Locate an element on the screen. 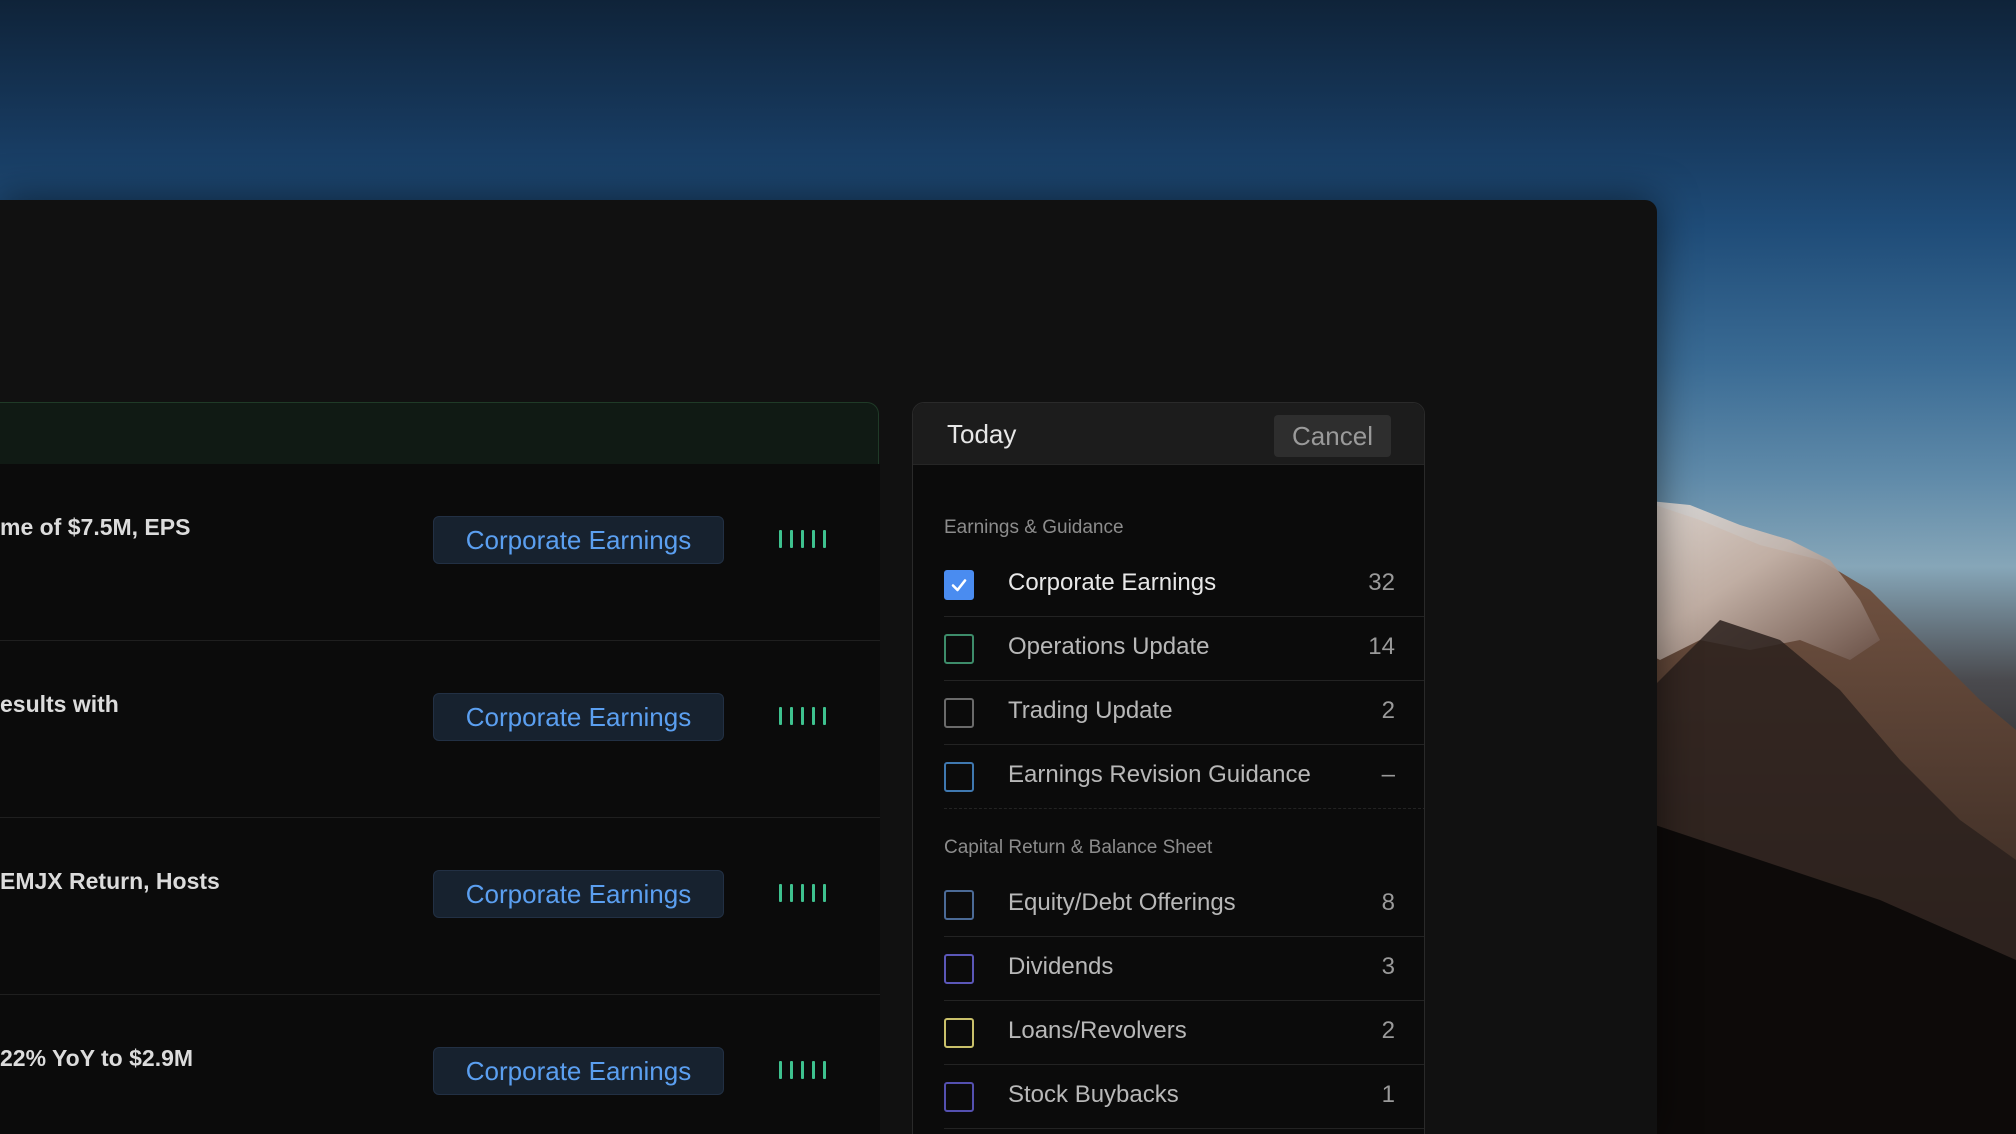 This screenshot has height=1134, width=2016. option-count: 14 is located at coordinates (1381, 646).